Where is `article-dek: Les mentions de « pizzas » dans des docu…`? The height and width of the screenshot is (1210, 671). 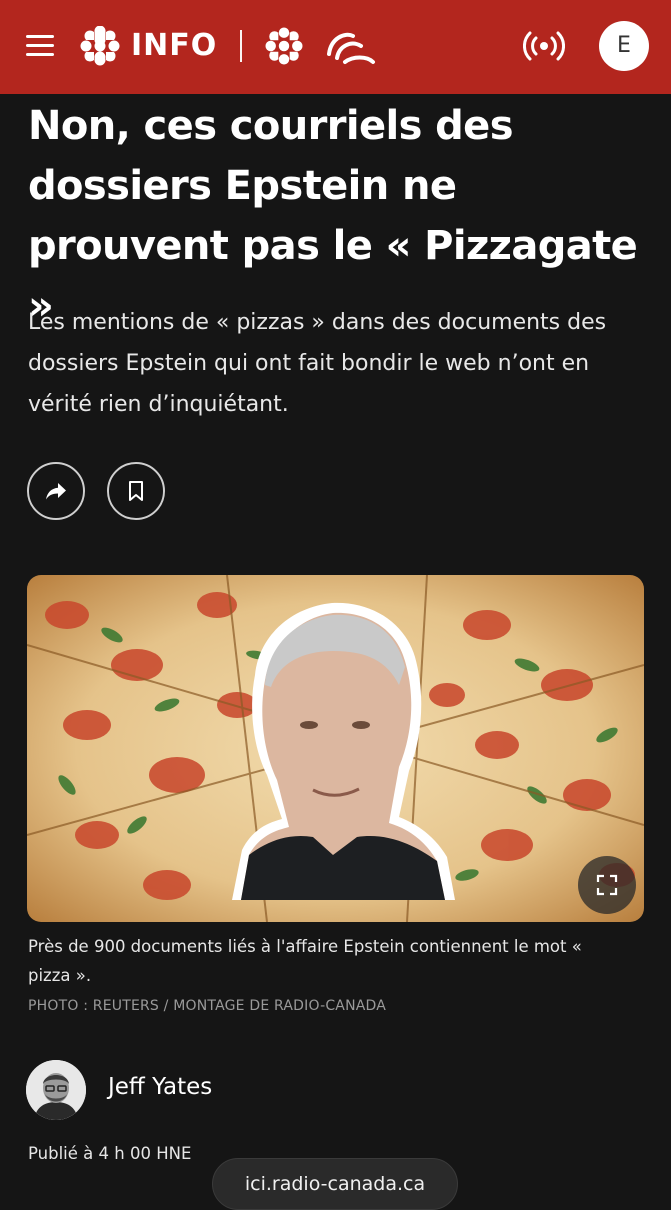 article-dek: Les mentions de « pizzas » dans des docu… is located at coordinates (317, 363).